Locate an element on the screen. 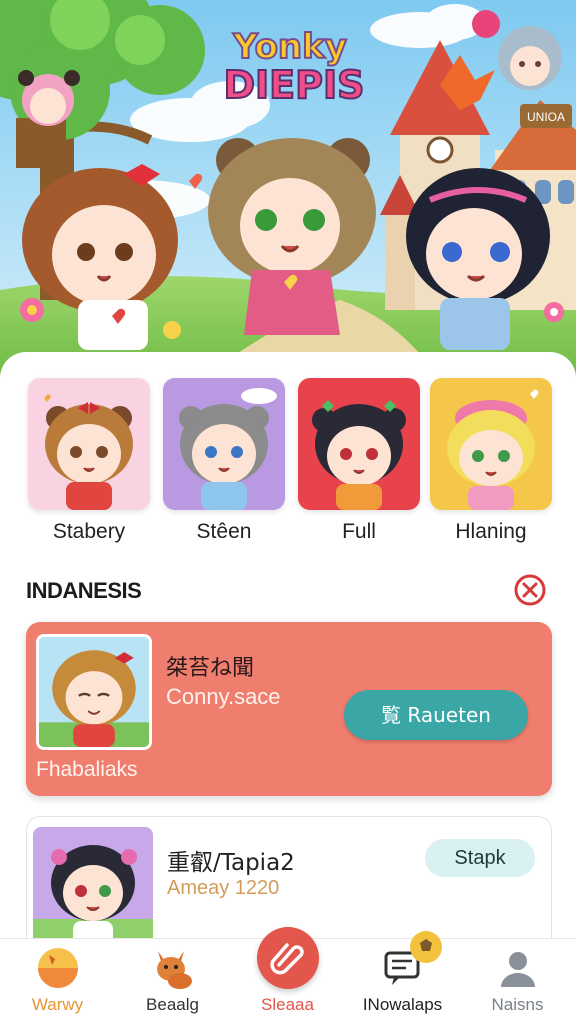  paperclip-icon is located at coordinates (288, 958).